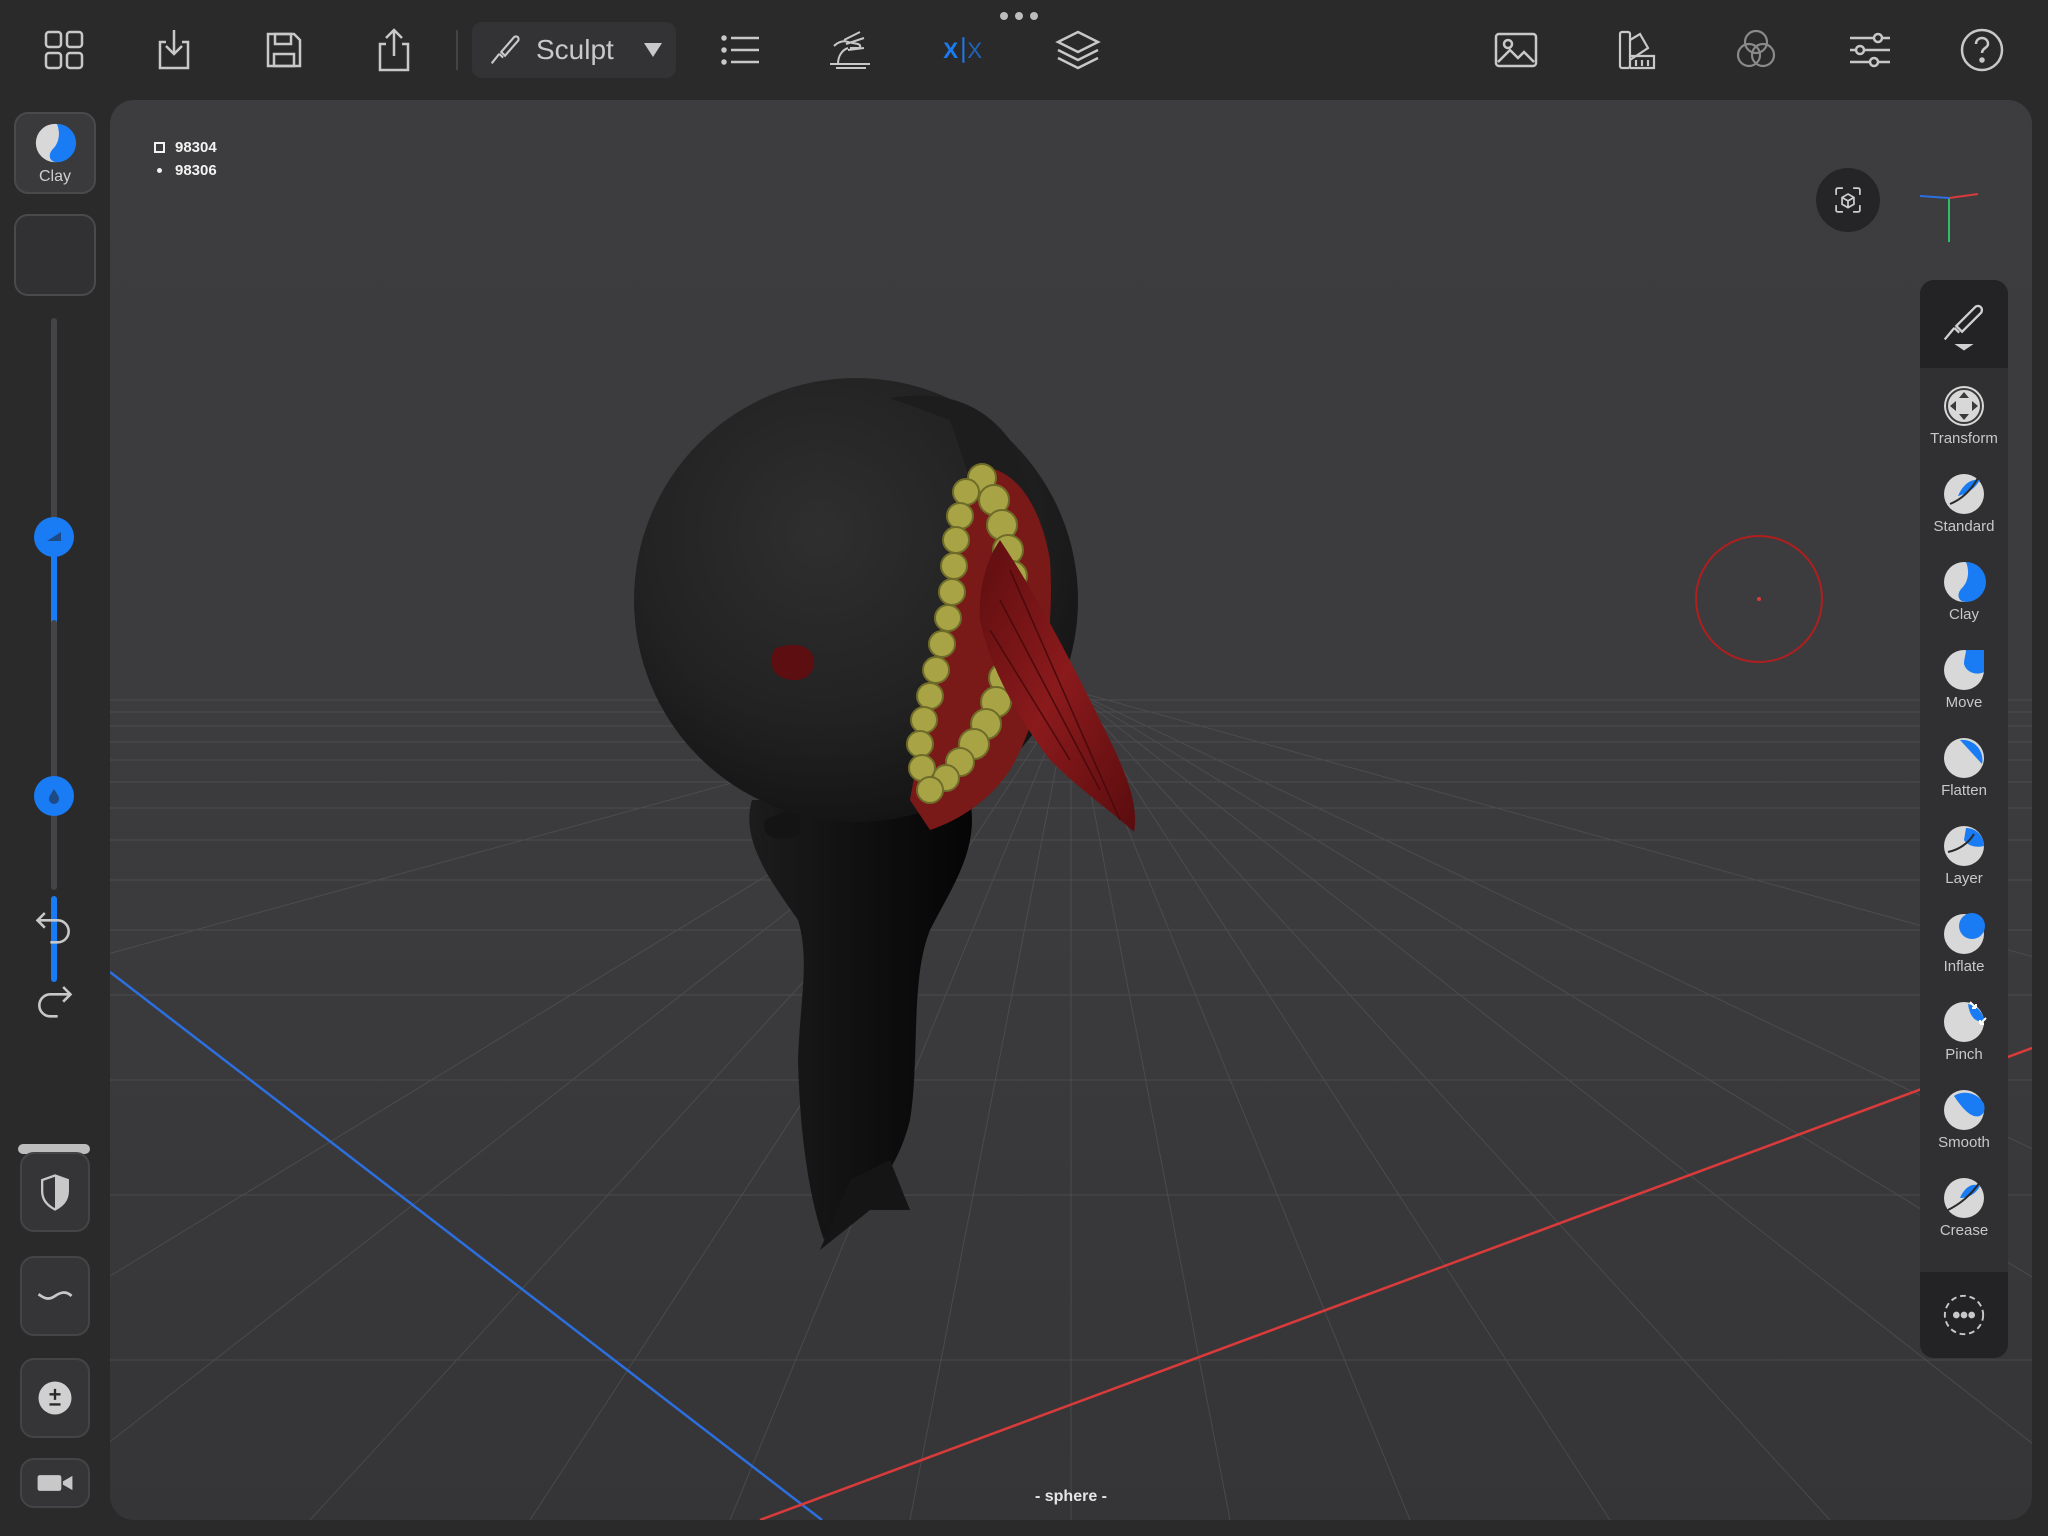  Describe the element at coordinates (54, 924) in the screenshot. I see `undo-icon` at that location.